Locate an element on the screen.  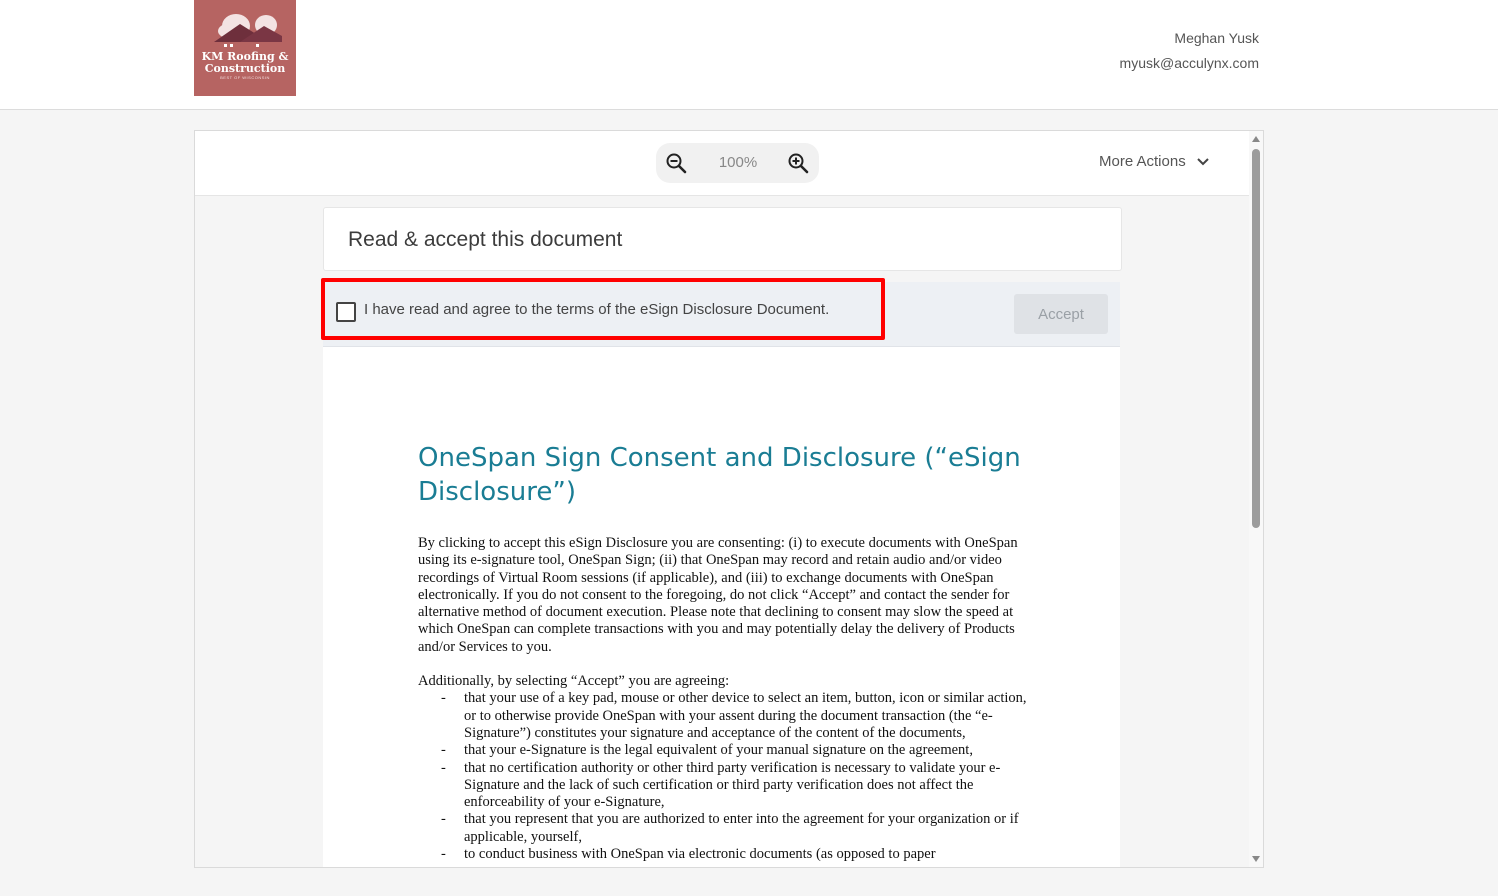
viewer-toolbar: 100% More Actions is located at coordinates (722, 163).